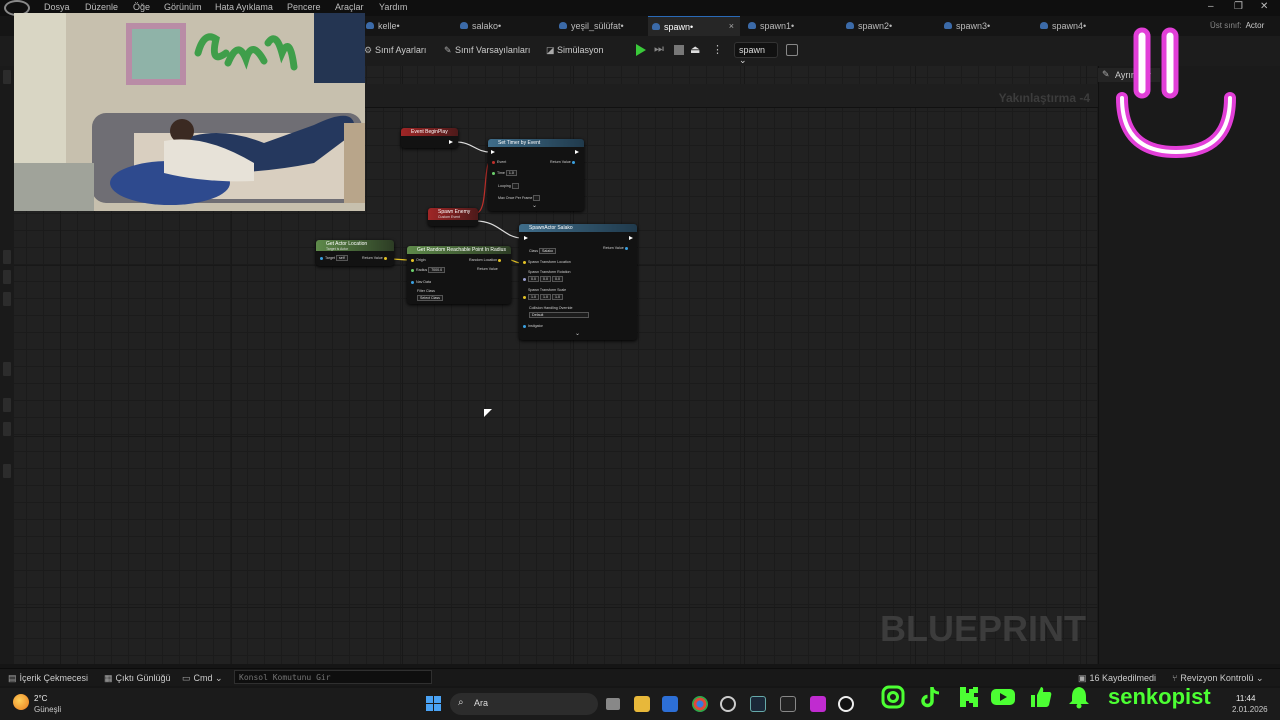 The height and width of the screenshot is (720, 1280). I want to click on pin-filter-class: Filter Class, so click(426, 291).